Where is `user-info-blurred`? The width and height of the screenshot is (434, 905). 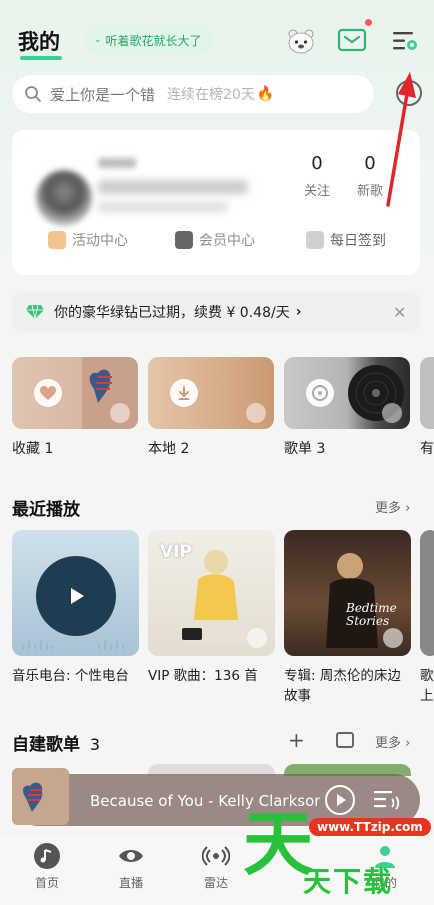 user-info-blurred is located at coordinates (163, 207).